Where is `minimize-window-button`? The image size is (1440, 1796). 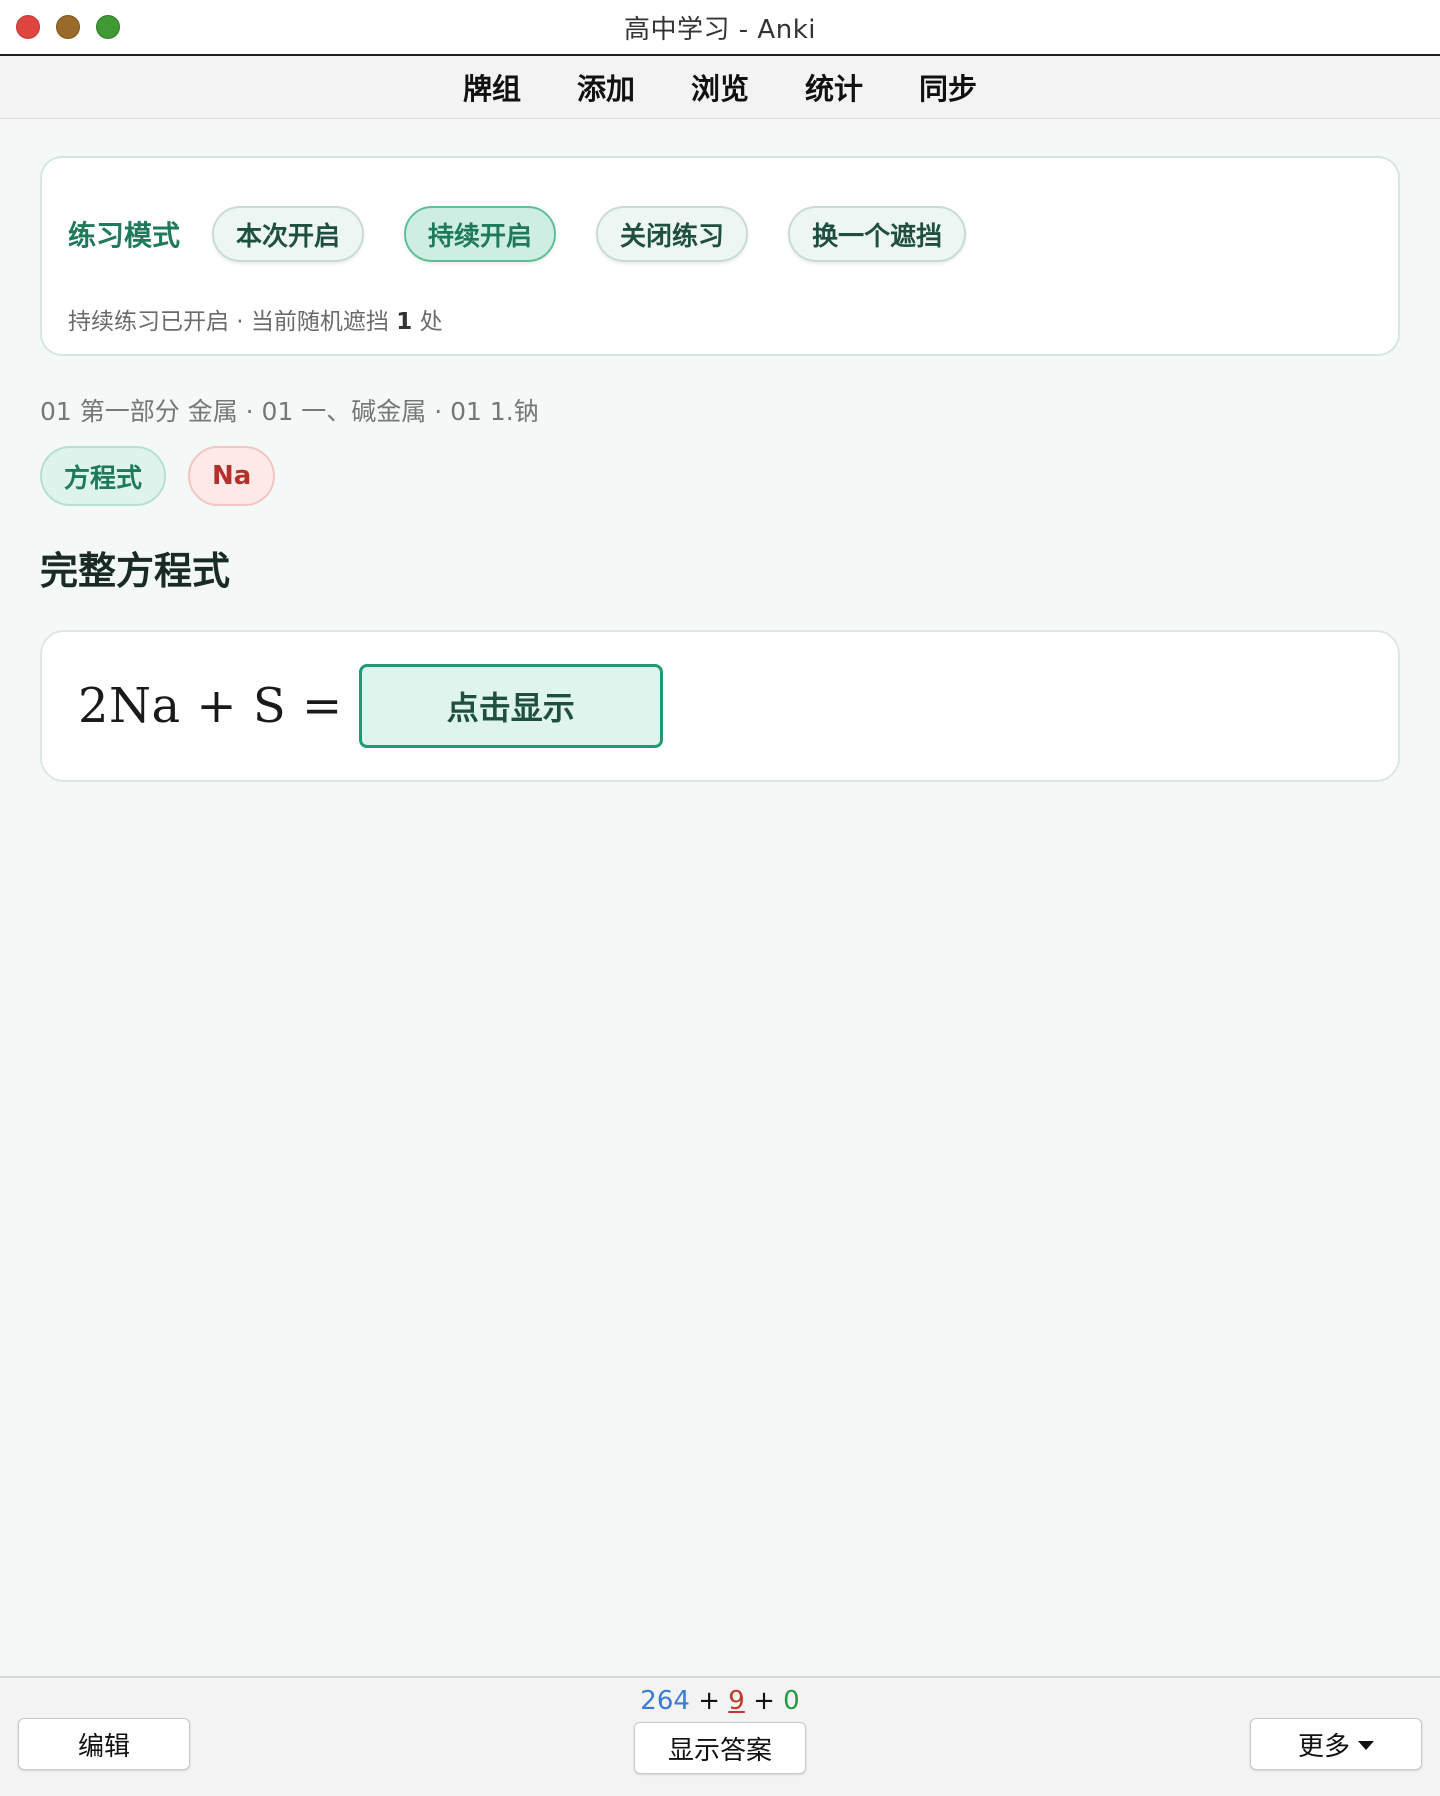 minimize-window-button is located at coordinates (68, 27).